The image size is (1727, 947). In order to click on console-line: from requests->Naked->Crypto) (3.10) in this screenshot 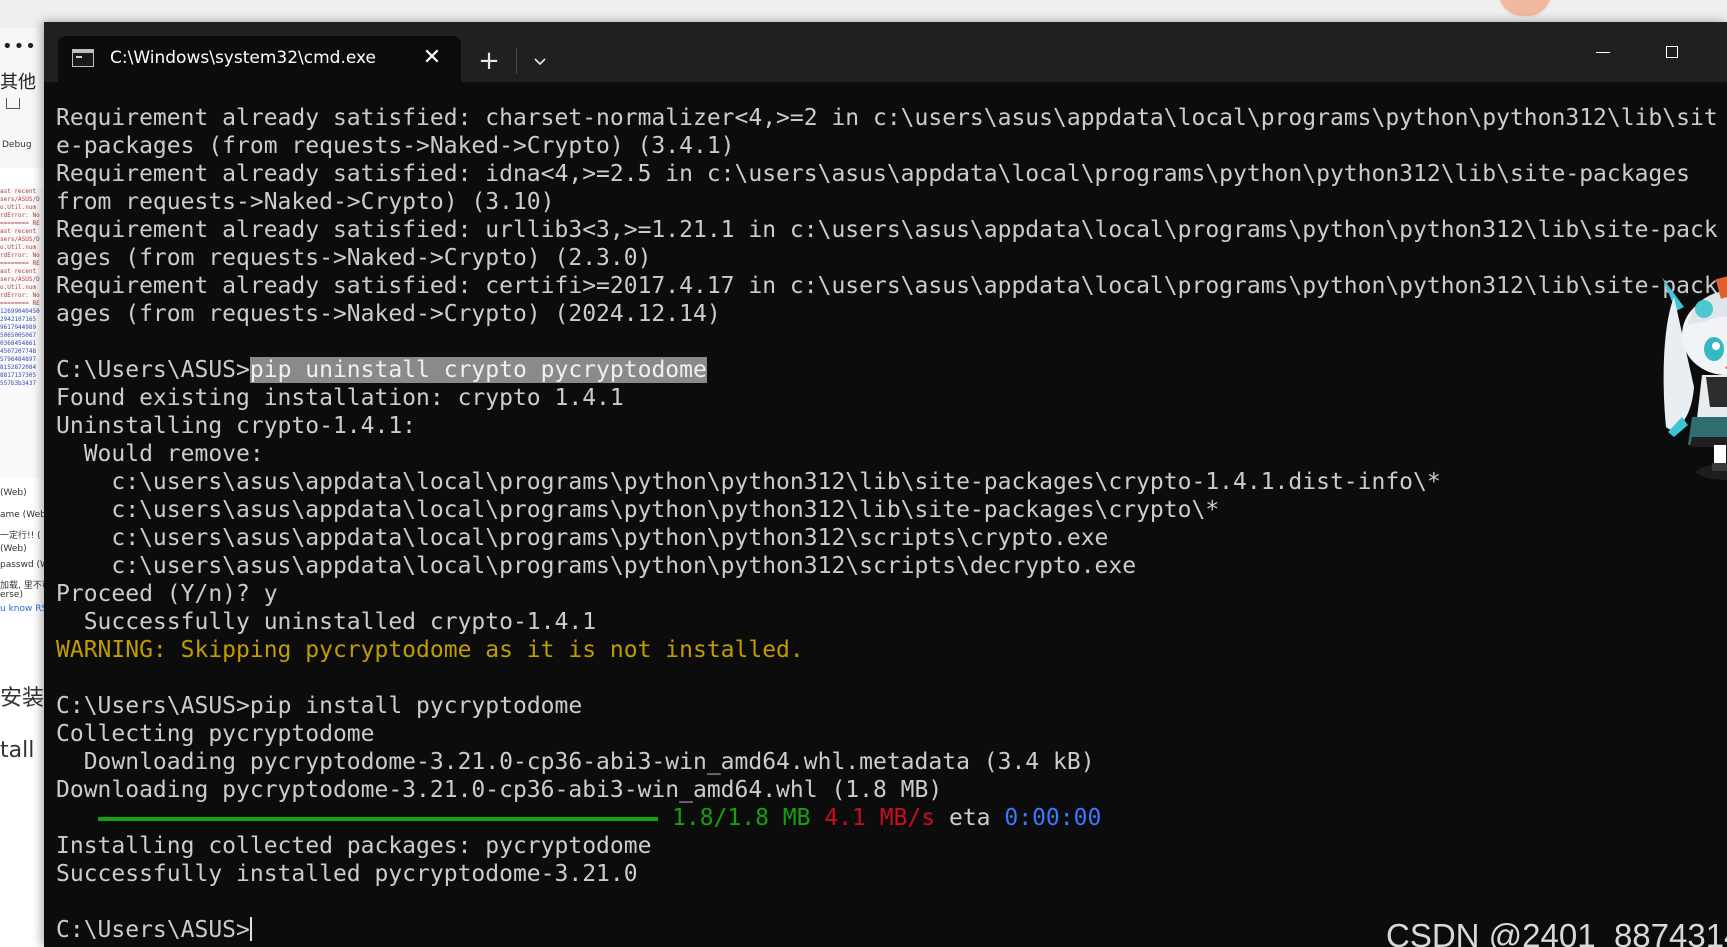, I will do `click(305, 202)`.